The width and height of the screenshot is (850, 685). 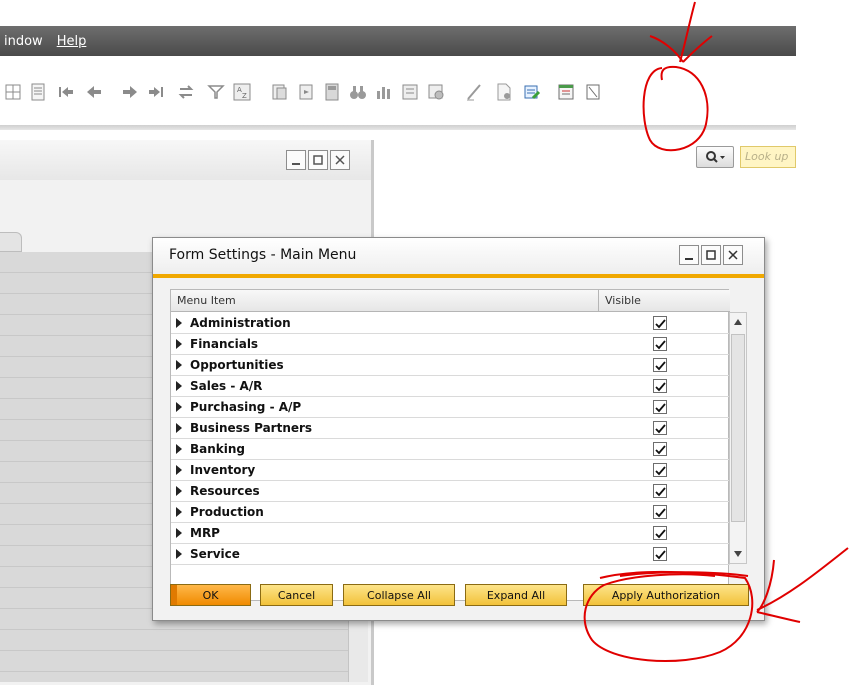 What do you see at coordinates (715, 157) in the screenshot?
I see `search-button` at bounding box center [715, 157].